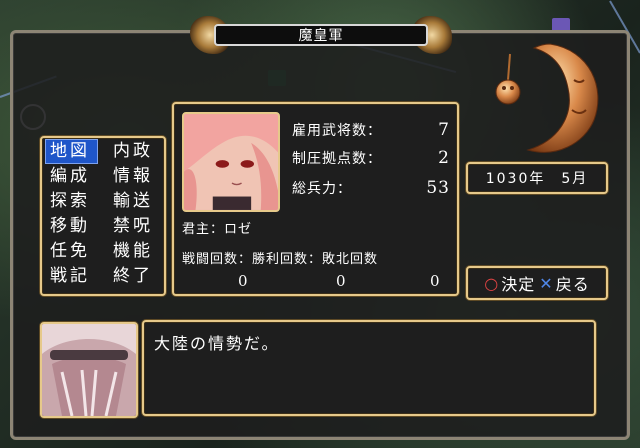 This screenshot has height=448, width=640. What do you see at coordinates (337, 159) in the screenshot?
I see `bases-label: 制圧拠点数：` at bounding box center [337, 159].